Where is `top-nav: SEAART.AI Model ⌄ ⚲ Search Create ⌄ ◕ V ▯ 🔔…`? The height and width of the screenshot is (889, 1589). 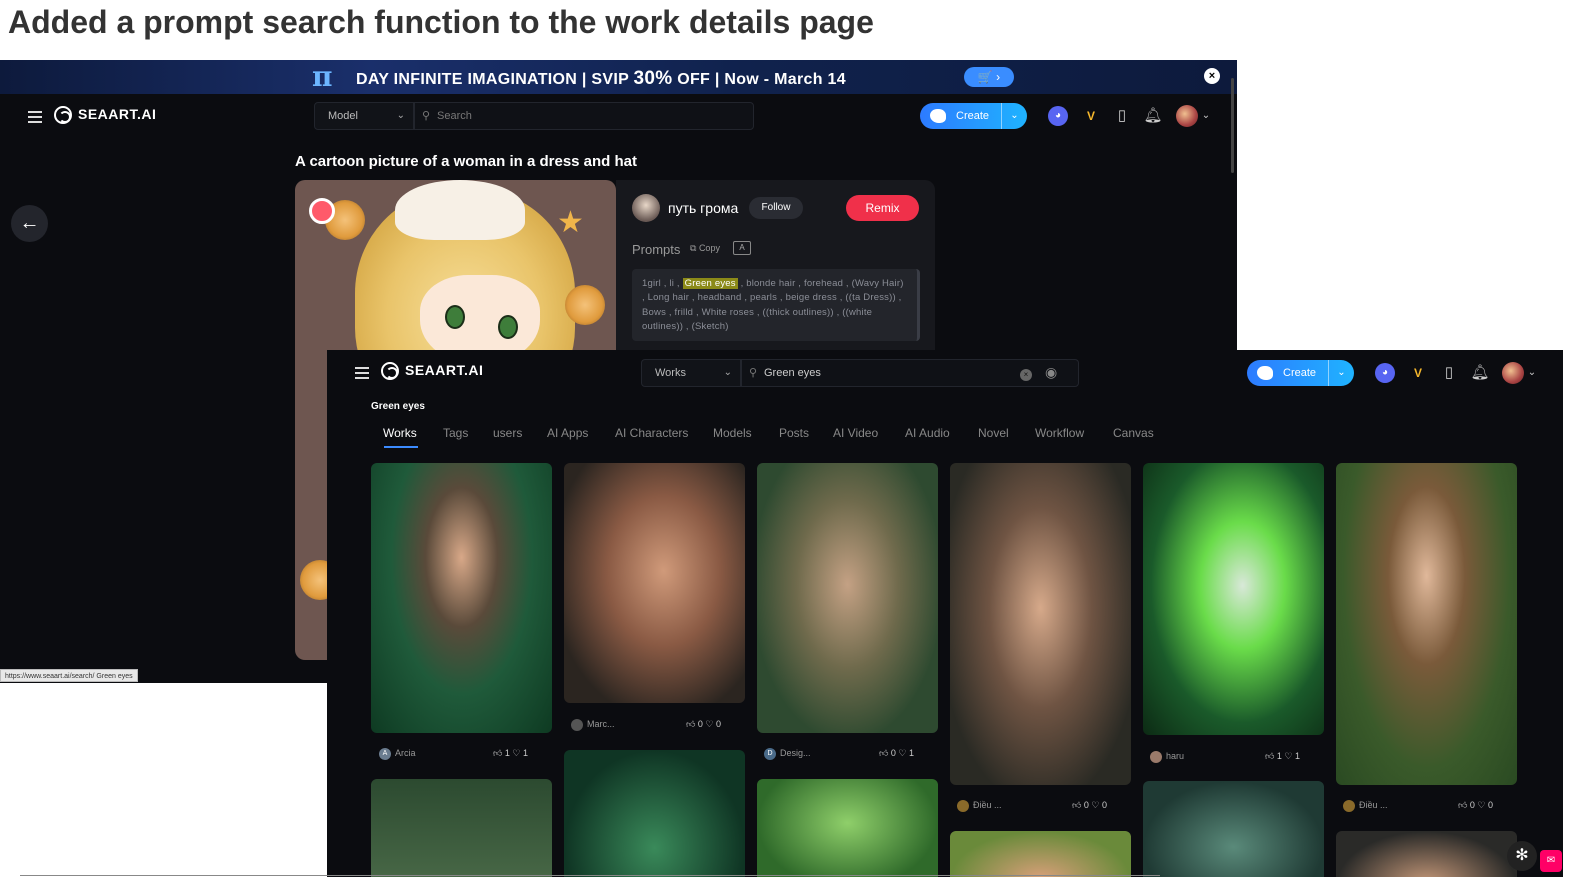
top-nav: SEAART.AI Model ⌄ ⚲ Search Create ⌄ ◕ V ▯ 🔔… is located at coordinates (618, 116).